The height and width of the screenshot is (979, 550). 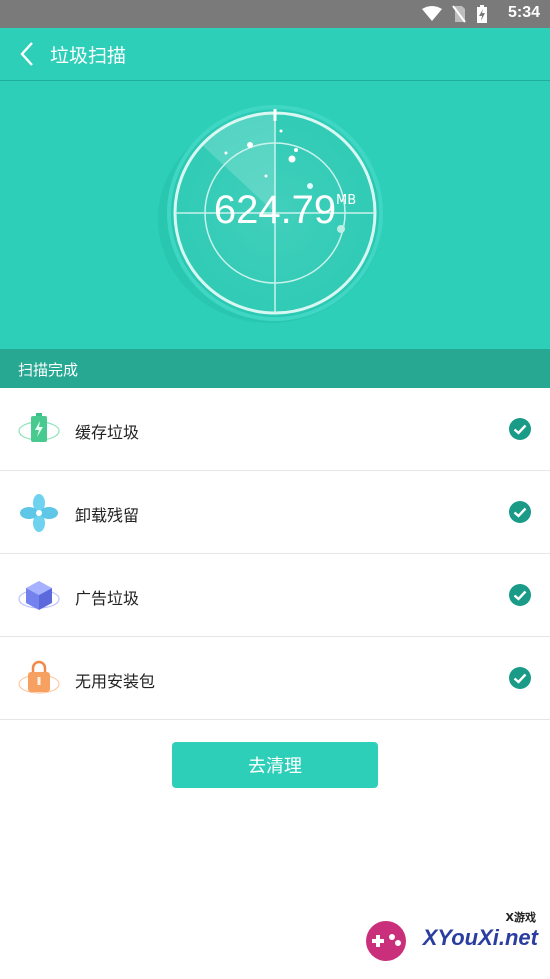 What do you see at coordinates (275, 210) in the screenshot?
I see `junk-size-value: 624.79` at bounding box center [275, 210].